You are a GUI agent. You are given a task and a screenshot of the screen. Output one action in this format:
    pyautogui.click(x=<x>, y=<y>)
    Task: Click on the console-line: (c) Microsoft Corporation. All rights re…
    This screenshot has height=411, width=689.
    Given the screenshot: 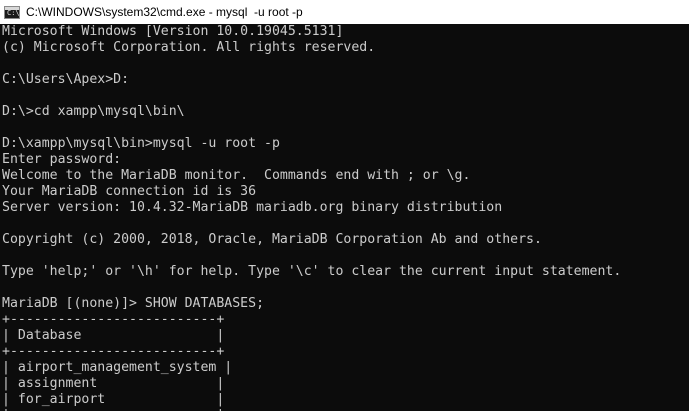 What is the action you would take?
    pyautogui.click(x=189, y=47)
    